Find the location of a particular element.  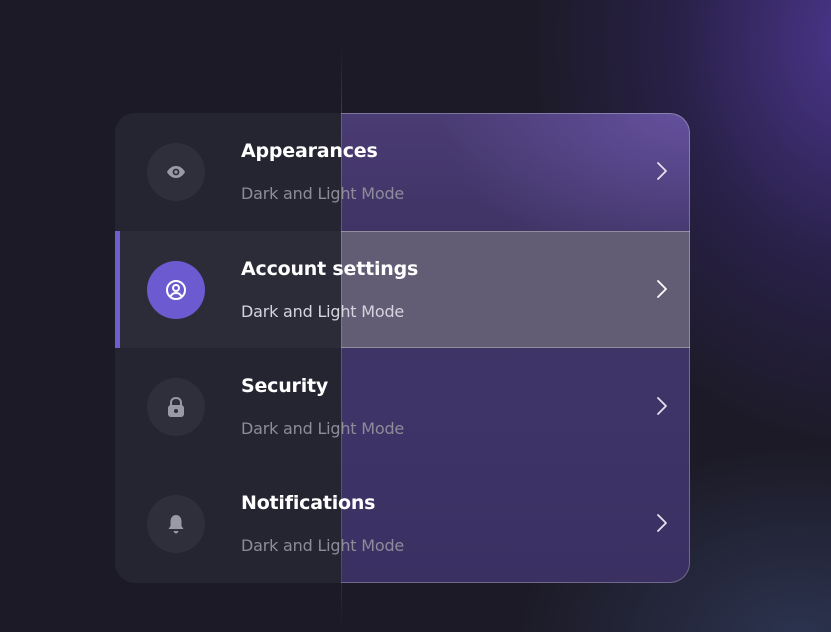

security-icon-circle is located at coordinates (176, 407).